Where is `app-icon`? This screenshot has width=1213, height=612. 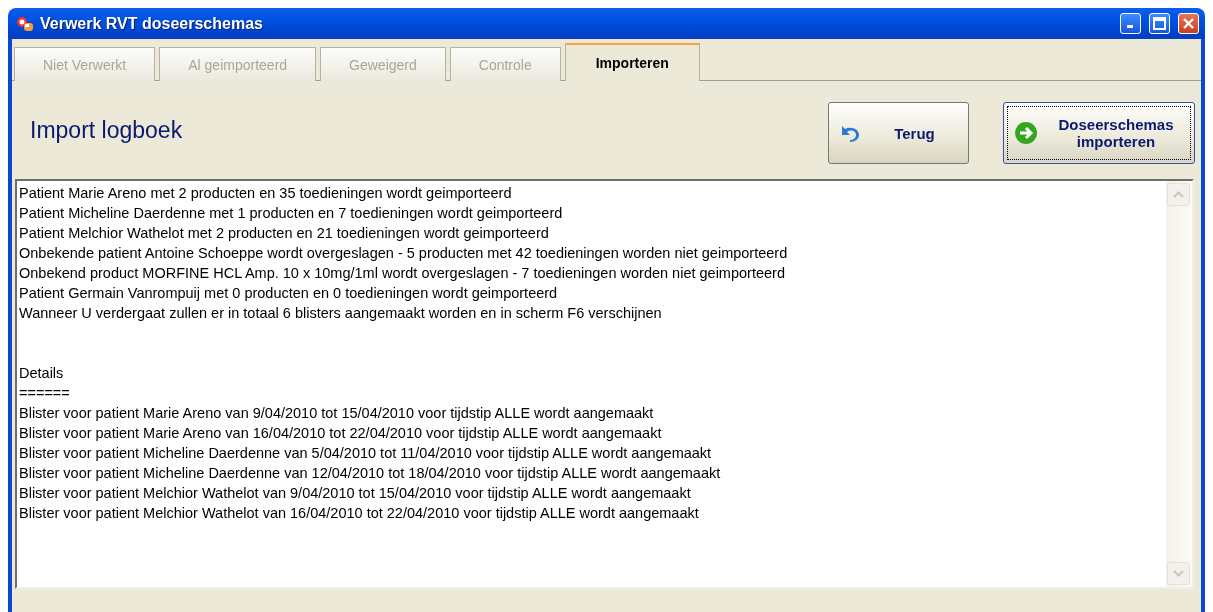 app-icon is located at coordinates (25, 23).